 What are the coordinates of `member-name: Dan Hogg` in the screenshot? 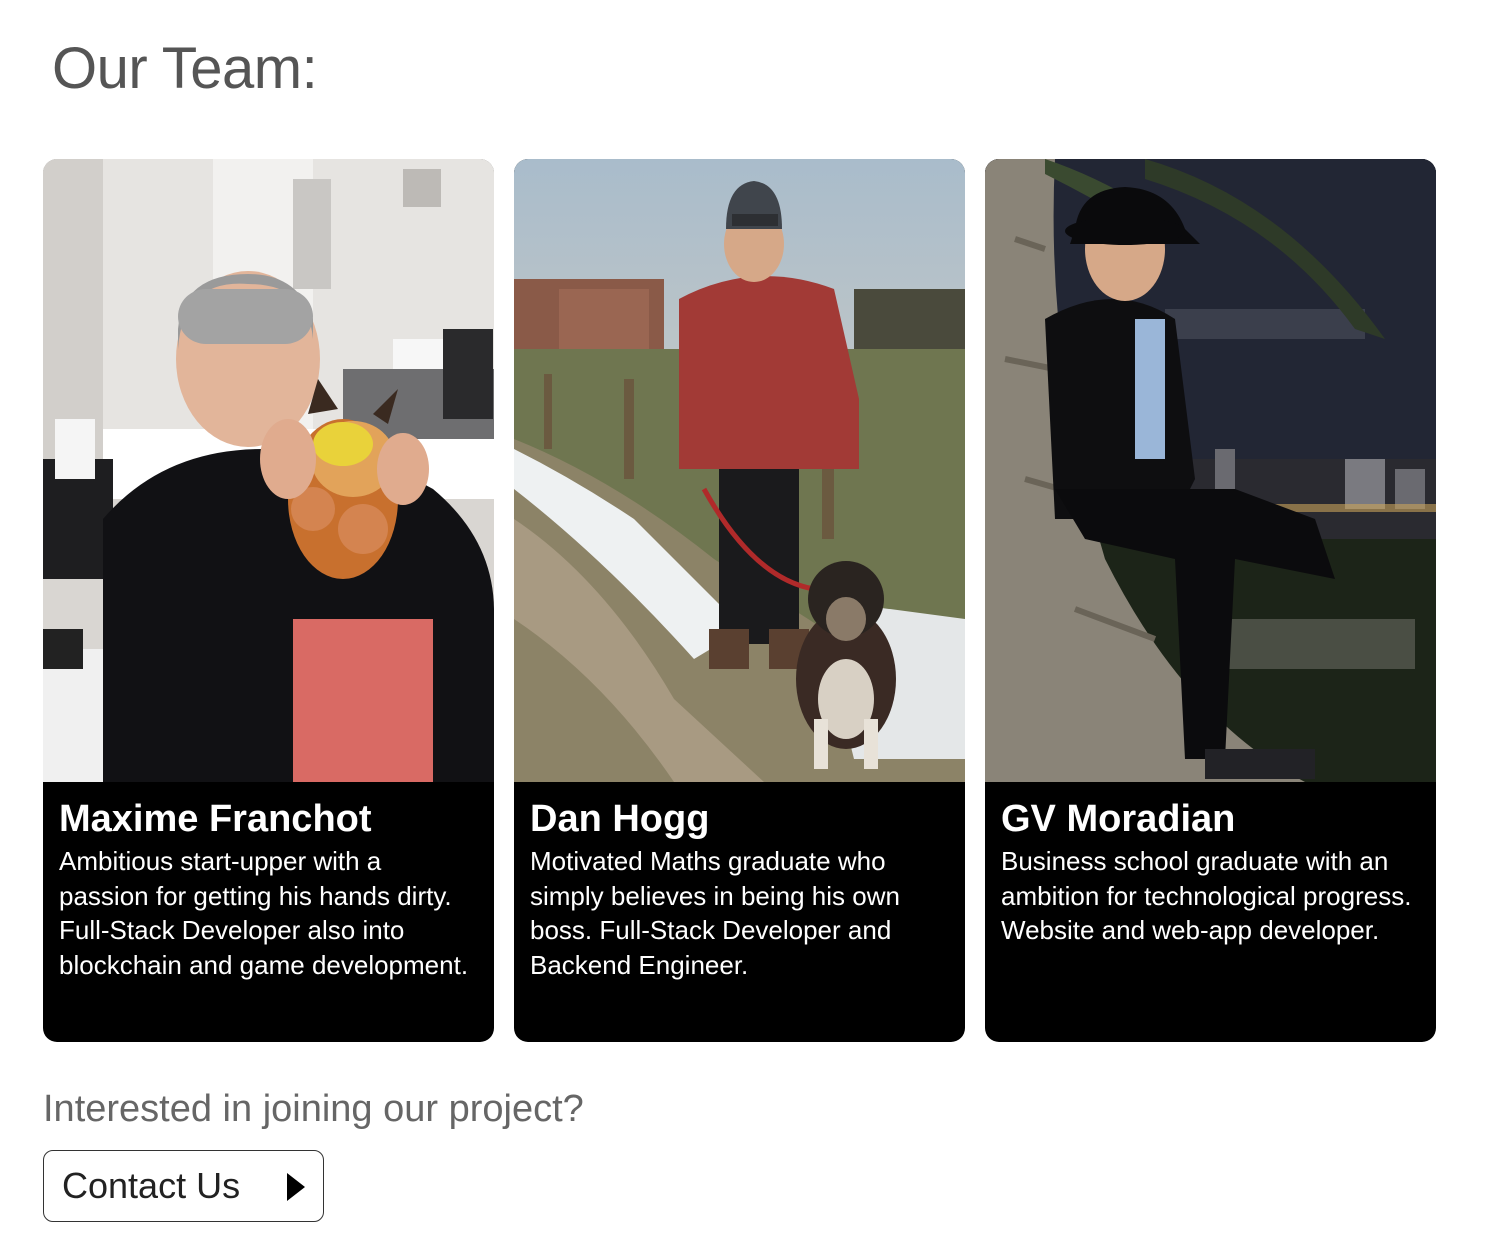 It's located at (620, 819).